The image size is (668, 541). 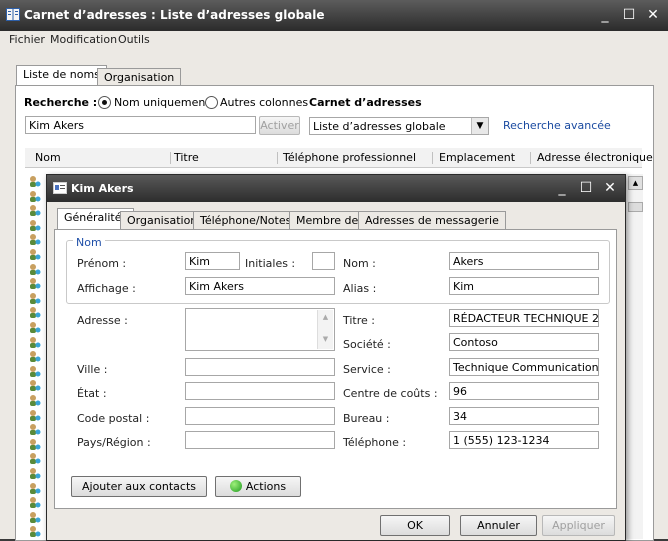 What do you see at coordinates (360, 288) in the screenshot?
I see `alias-label: Alias :` at bounding box center [360, 288].